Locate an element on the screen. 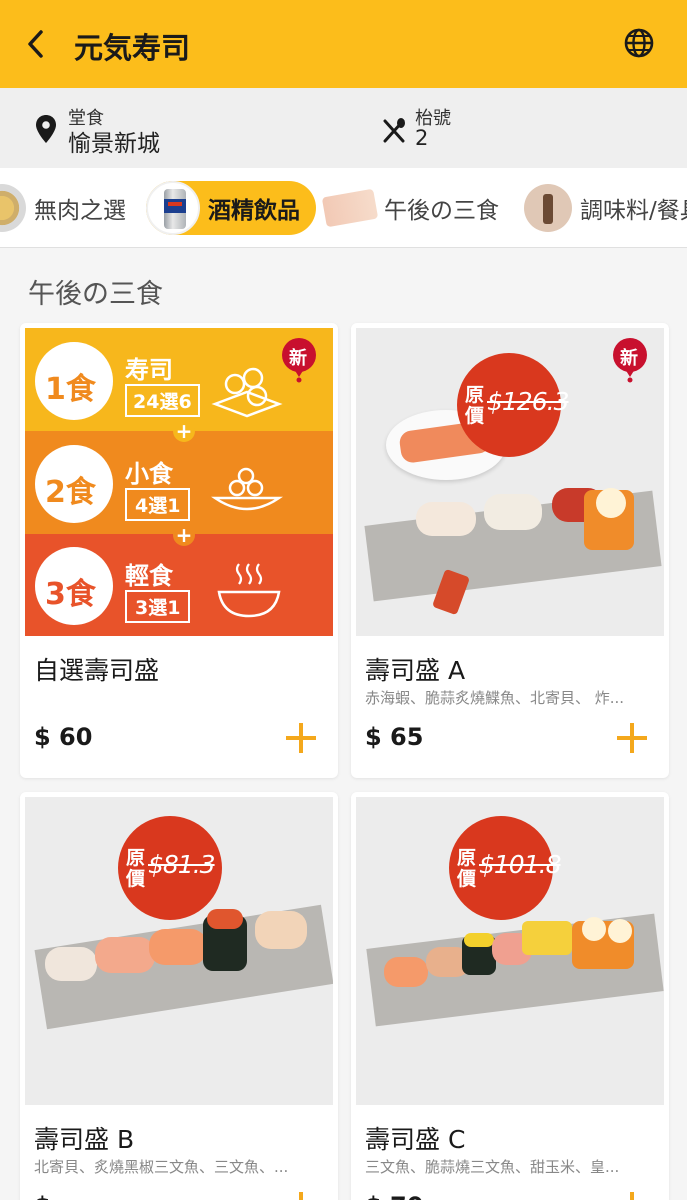  original-price-badge: 原價 $126.3 is located at coordinates (513, 405).